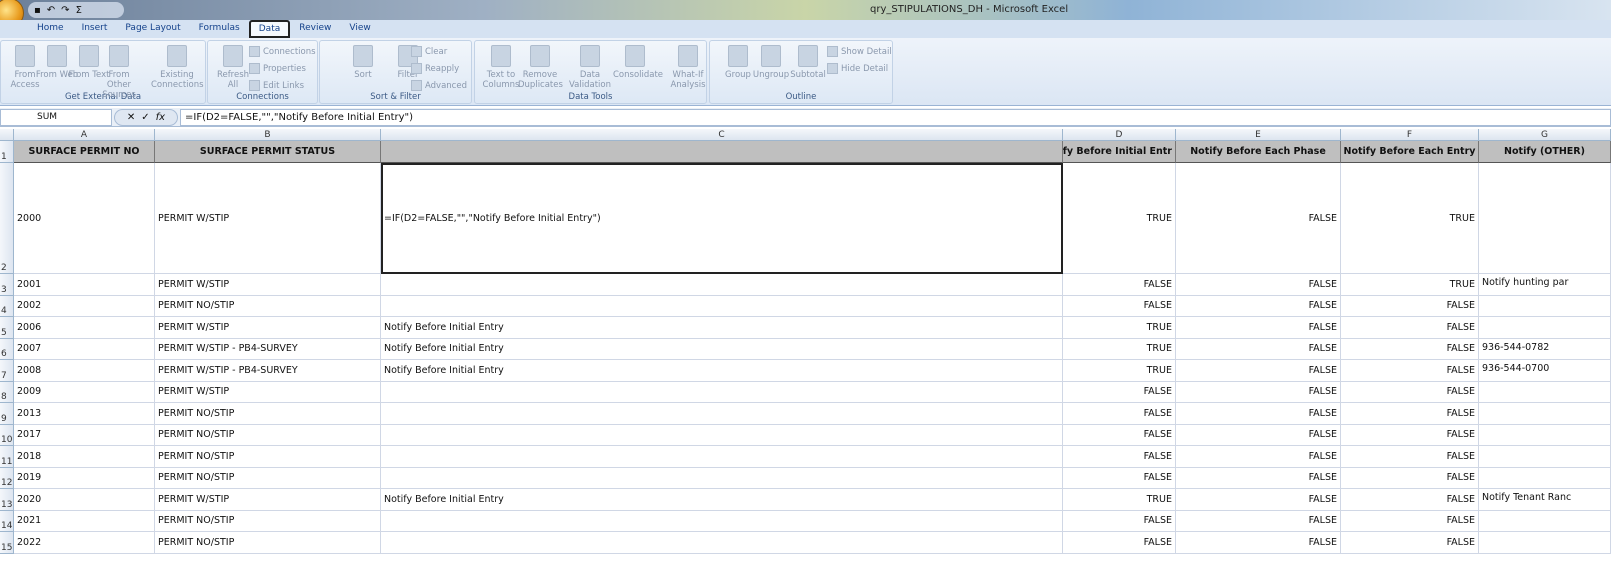 This screenshot has height=569, width=1611. I want to click on cell-B11: PERMIT NO/STIP, so click(268, 457).